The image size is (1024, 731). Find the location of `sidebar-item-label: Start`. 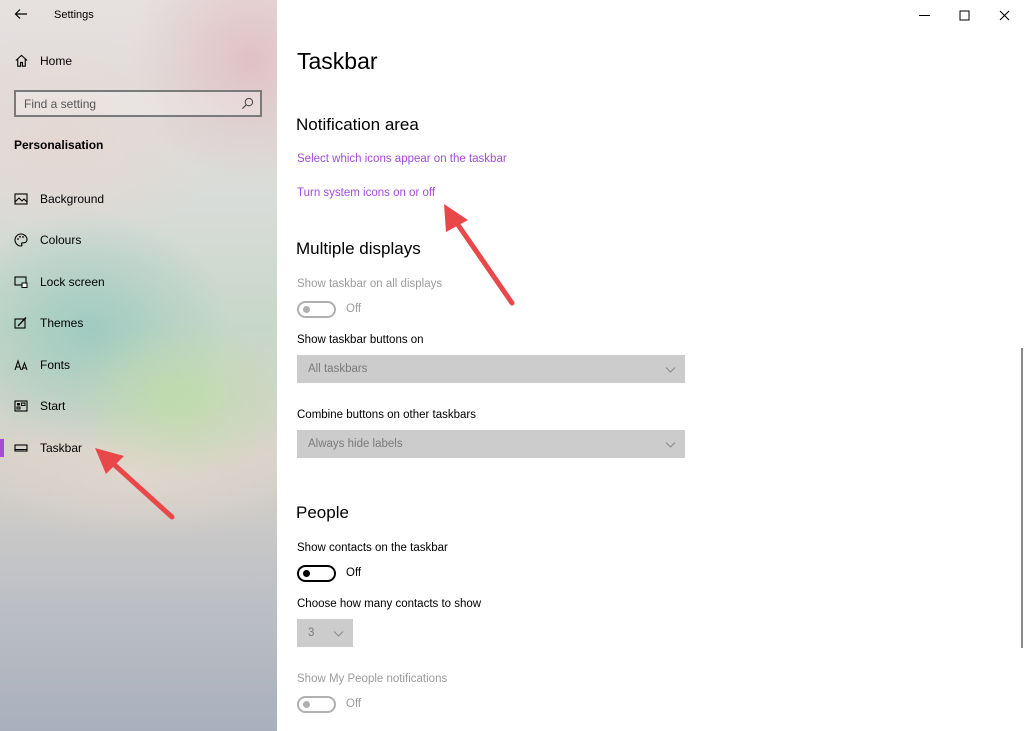

sidebar-item-label: Start is located at coordinates (53, 406).